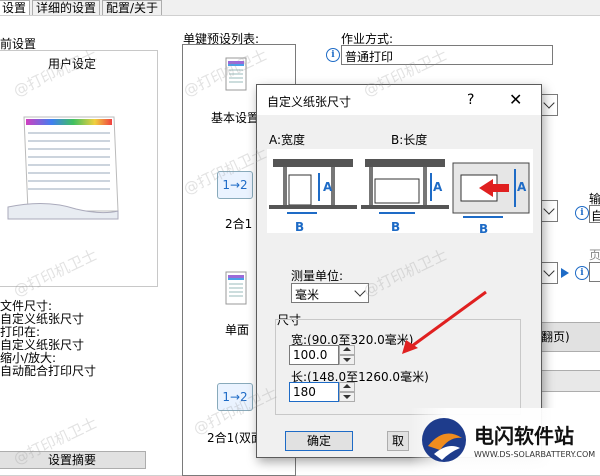  I want to click on close-button: ✕, so click(515, 99).